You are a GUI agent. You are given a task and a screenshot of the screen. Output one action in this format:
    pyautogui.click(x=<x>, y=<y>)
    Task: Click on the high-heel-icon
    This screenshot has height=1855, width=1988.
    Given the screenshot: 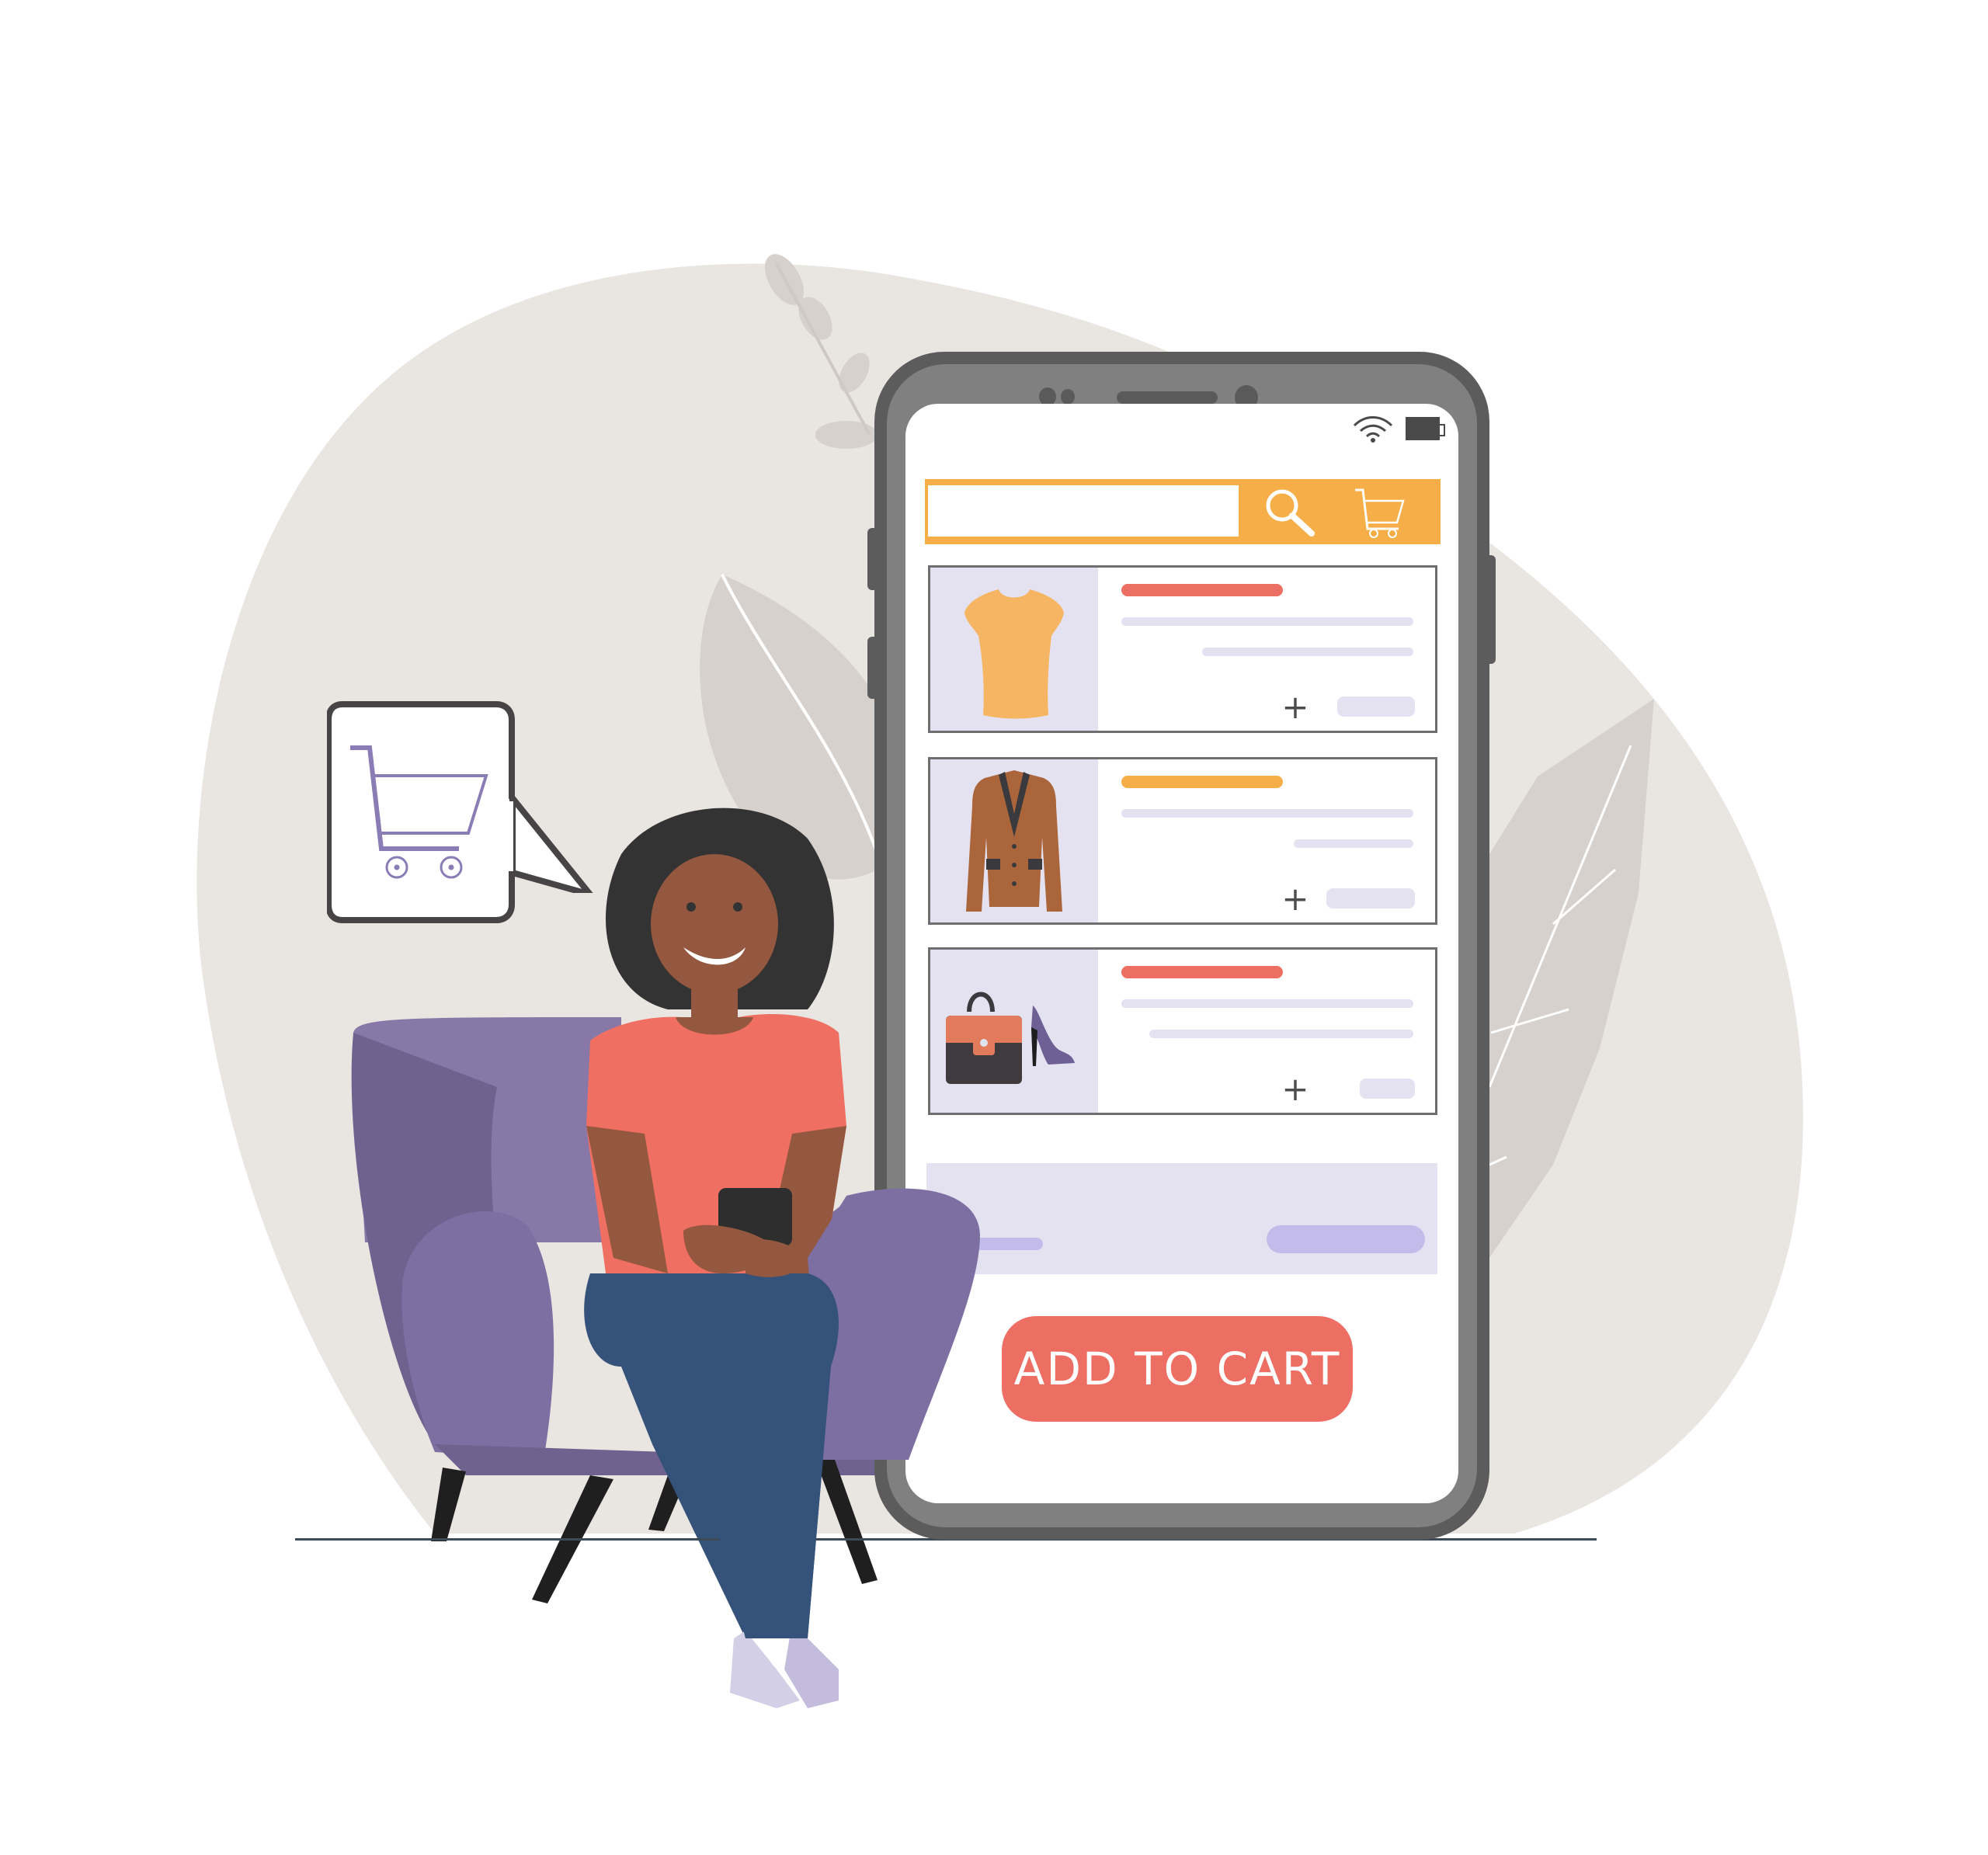 What is the action you would take?
    pyautogui.click(x=1053, y=1036)
    